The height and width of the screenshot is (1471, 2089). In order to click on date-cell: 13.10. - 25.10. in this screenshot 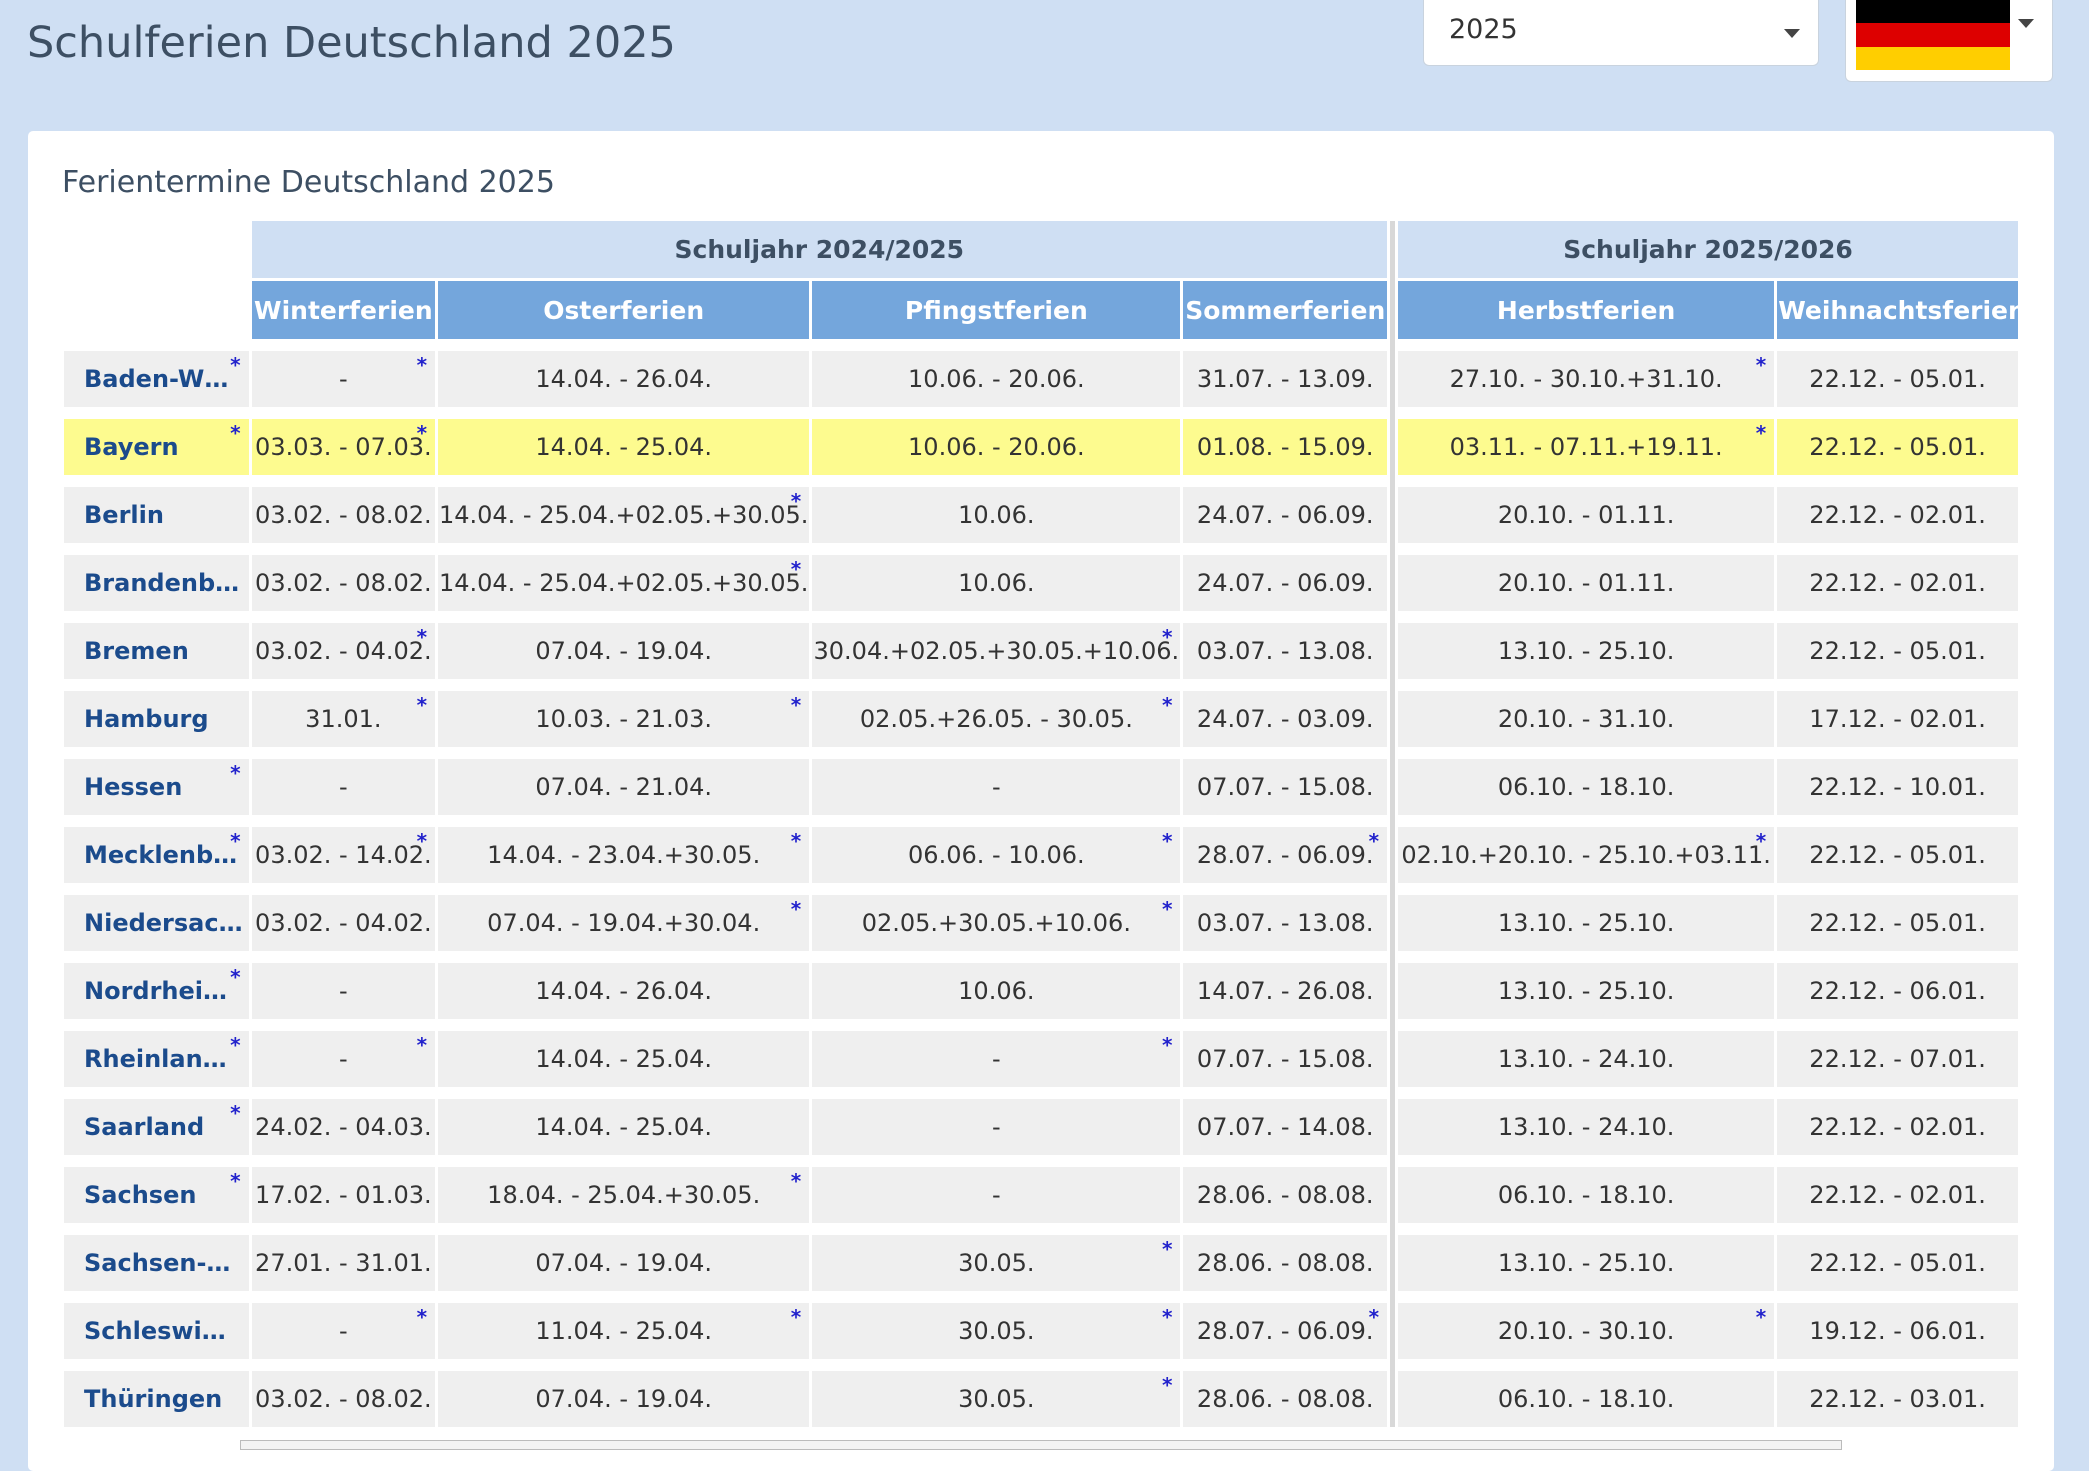, I will do `click(1586, 651)`.